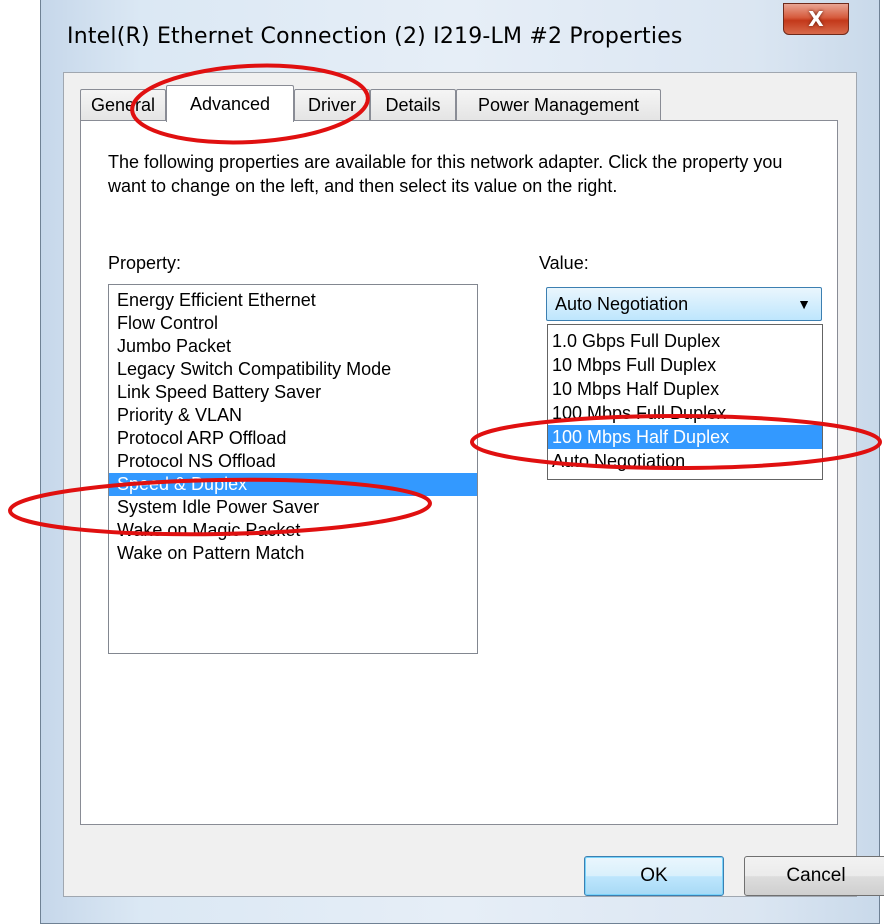 Image resolution: width=884 pixels, height=924 pixels. I want to click on property-item: Link Speed Battery Saver, so click(293, 392).